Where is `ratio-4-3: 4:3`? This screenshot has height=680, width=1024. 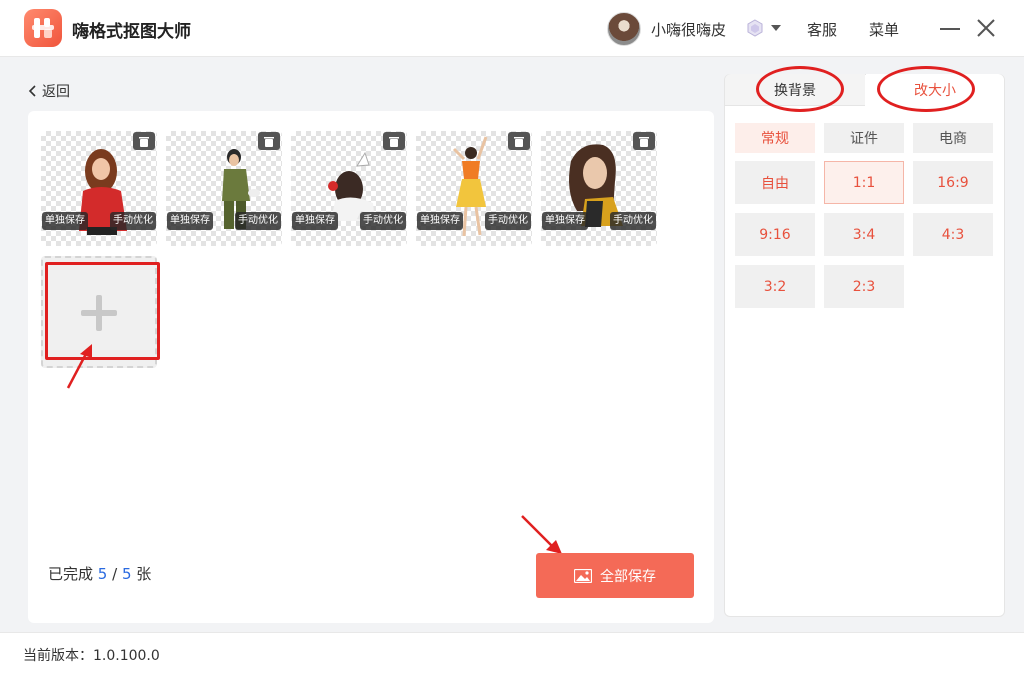
ratio-4-3: 4:3 is located at coordinates (953, 234).